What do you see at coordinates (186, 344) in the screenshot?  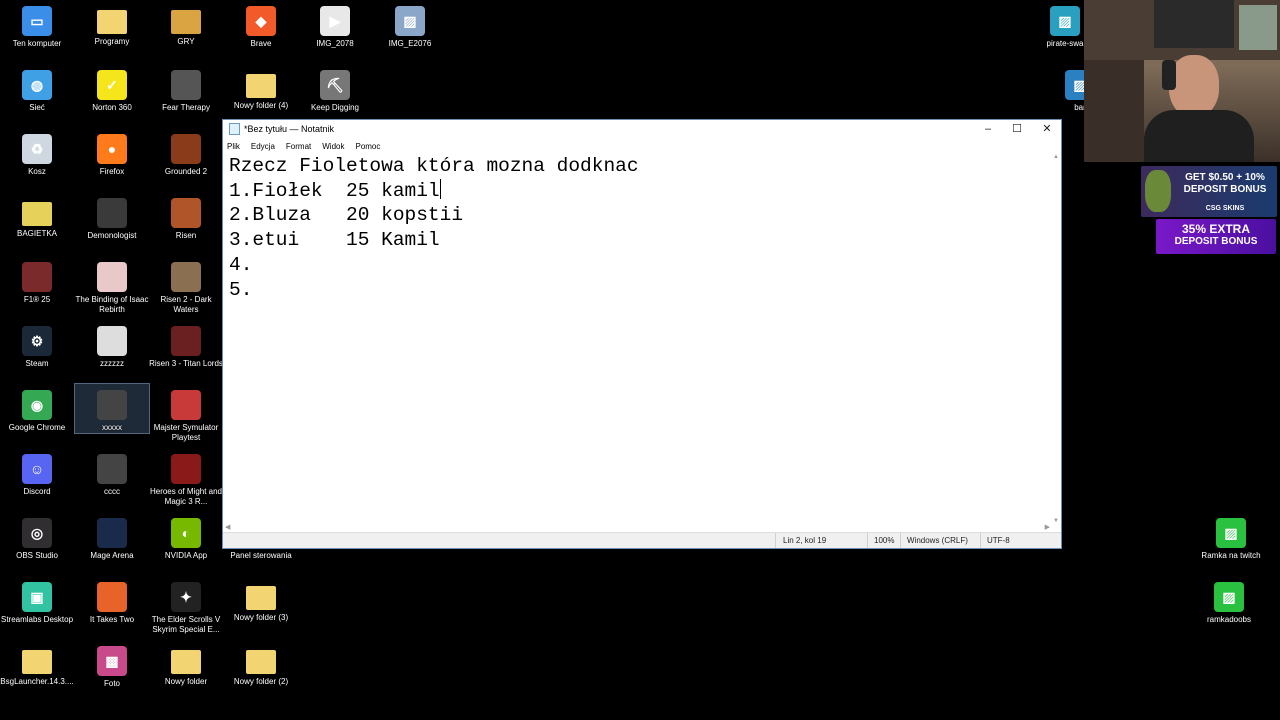 I see `desktop-icon-risen-3-titan-lords: Risen 3 - Titan Lords` at bounding box center [186, 344].